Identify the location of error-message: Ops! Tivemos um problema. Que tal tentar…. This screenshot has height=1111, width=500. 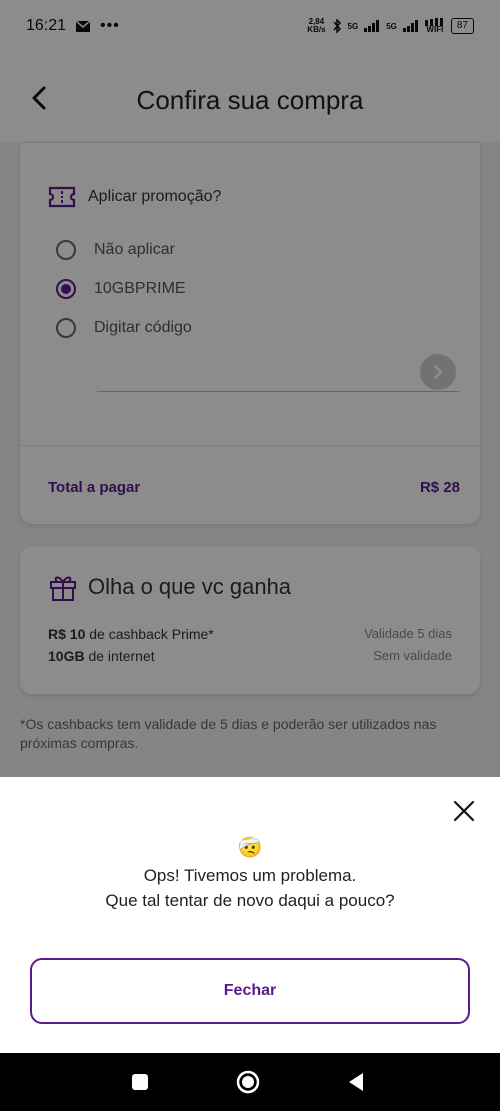
(250, 888).